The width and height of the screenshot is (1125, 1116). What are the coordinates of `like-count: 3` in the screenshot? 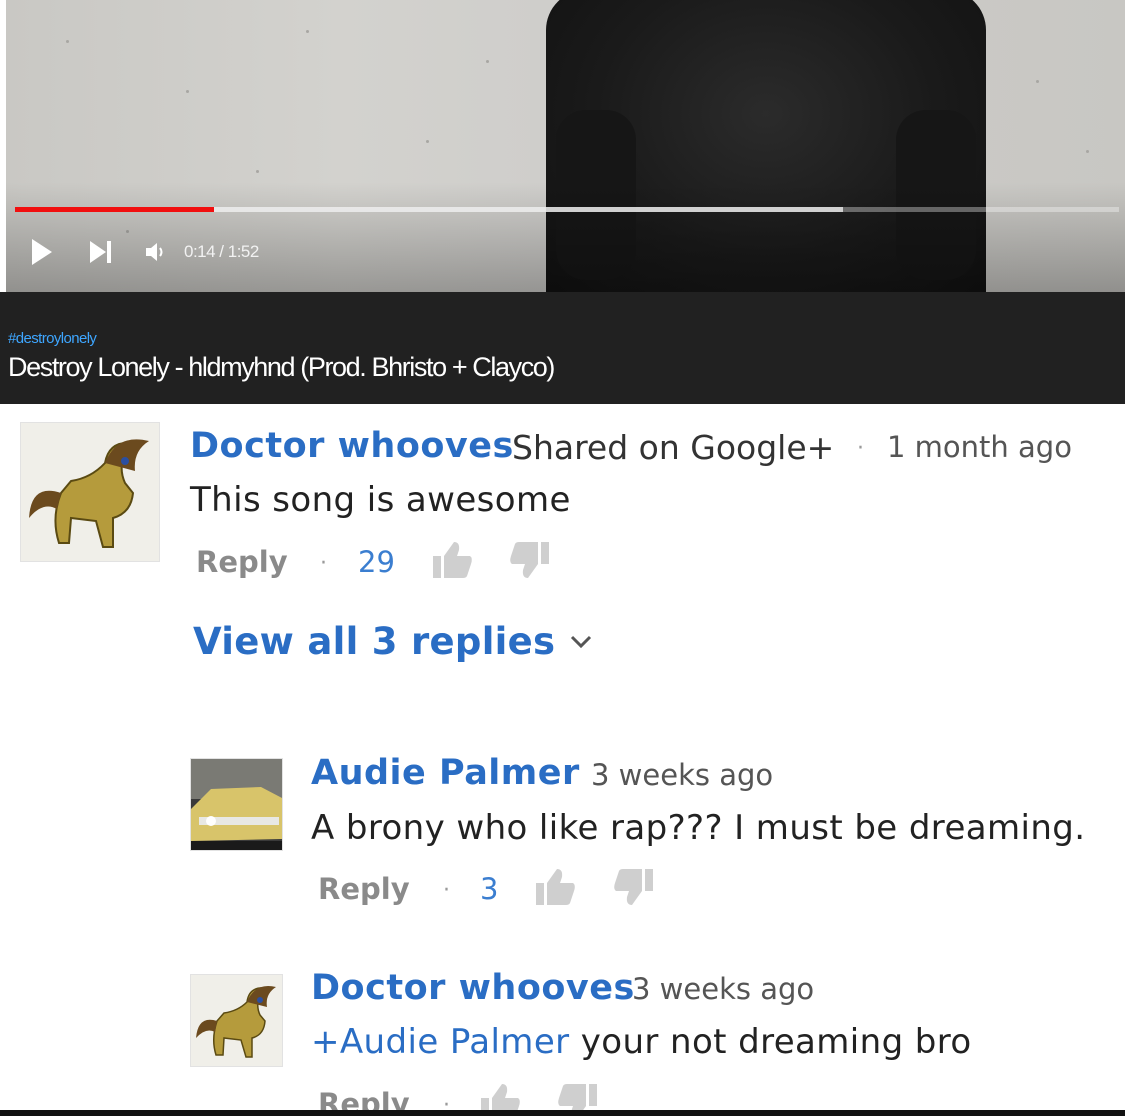 It's located at (489, 889).